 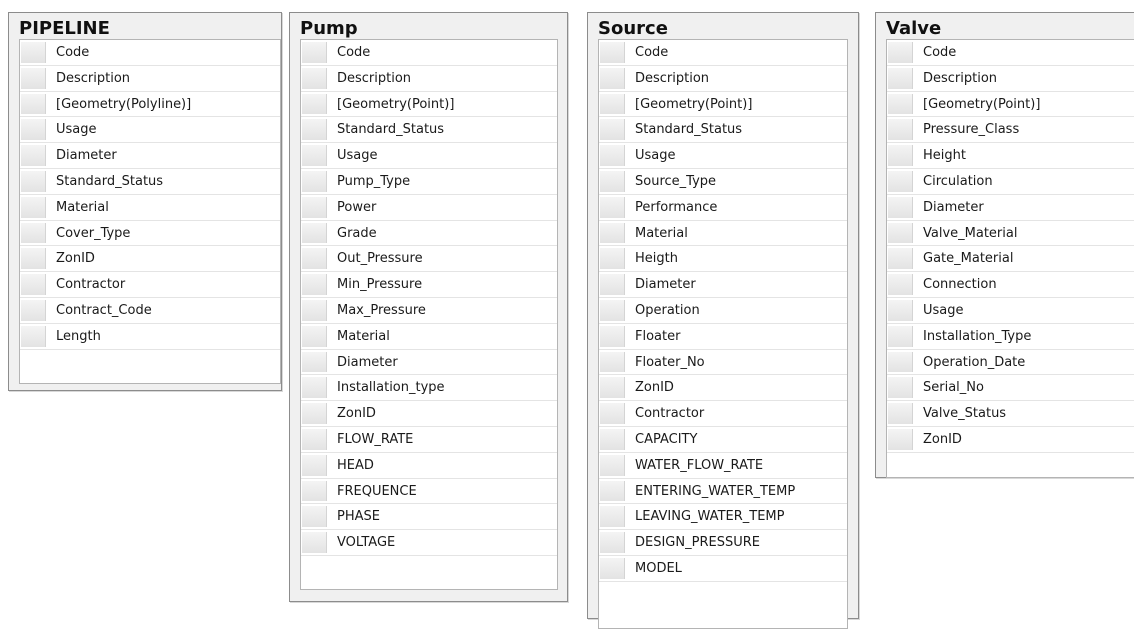 I want to click on field-row: WATER_FLOW_RATE, so click(x=723, y=466).